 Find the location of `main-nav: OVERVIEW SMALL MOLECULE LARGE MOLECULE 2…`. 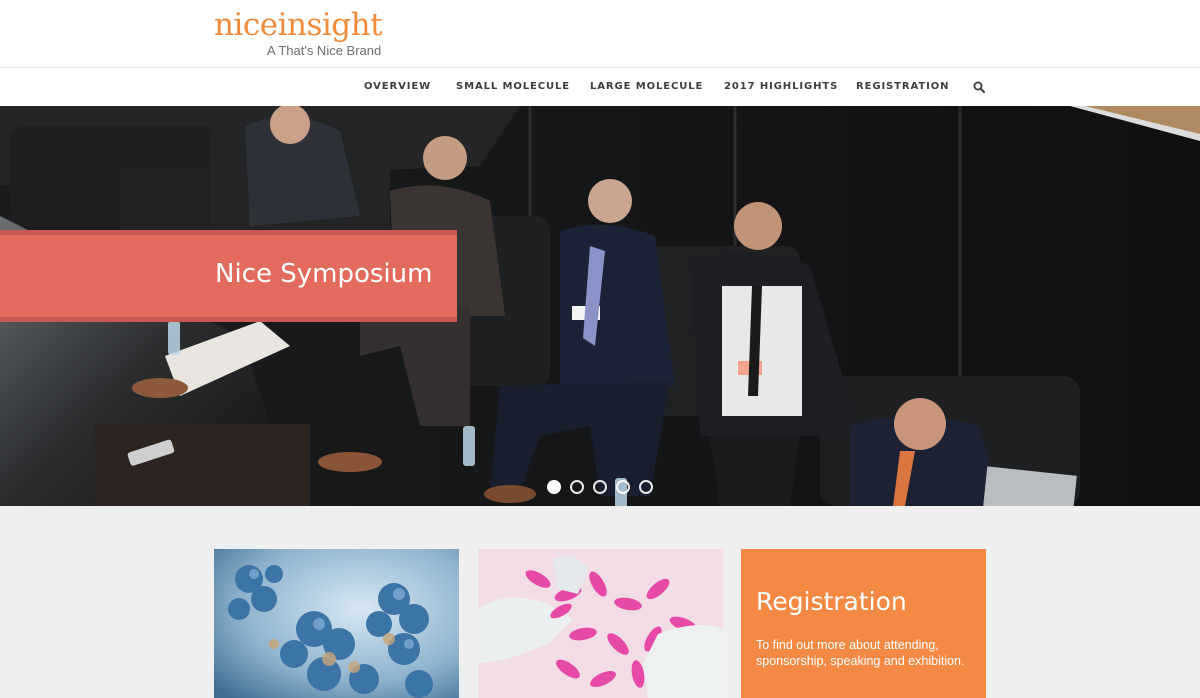

main-nav: OVERVIEW SMALL MOLECULE LARGE MOLECULE 2… is located at coordinates (600, 87).